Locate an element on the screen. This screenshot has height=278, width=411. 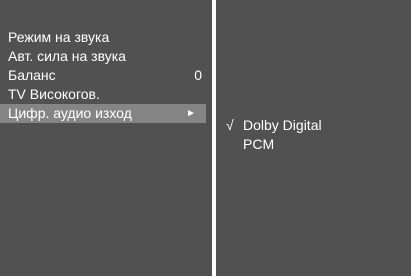
submenu-list: √ Dolby Digital PCM is located at coordinates (274, 135).